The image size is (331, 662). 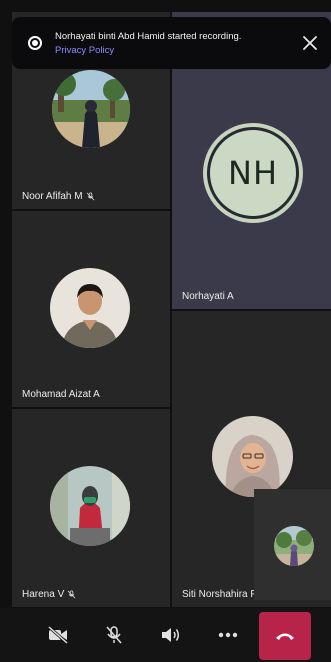 I want to click on initials-avatar: NH, so click(x=253, y=173).